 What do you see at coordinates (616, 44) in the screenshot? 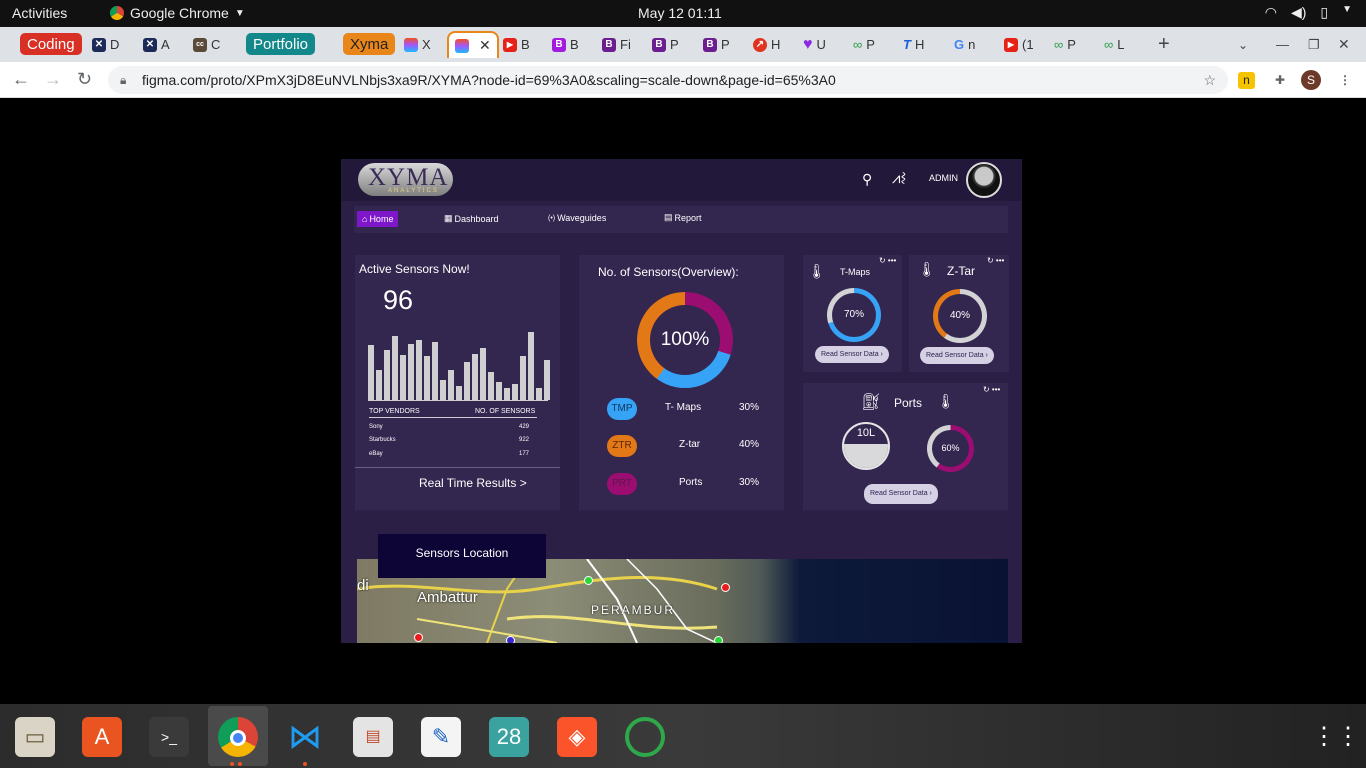
I see `tab: B Fi` at bounding box center [616, 44].